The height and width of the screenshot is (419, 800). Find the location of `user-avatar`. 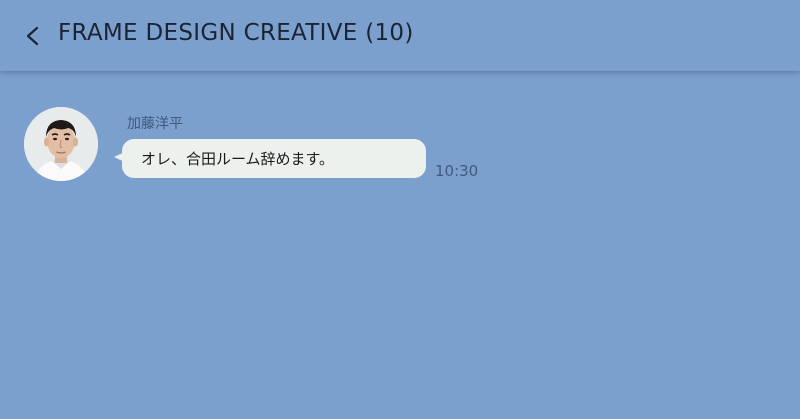

user-avatar is located at coordinates (61, 144).